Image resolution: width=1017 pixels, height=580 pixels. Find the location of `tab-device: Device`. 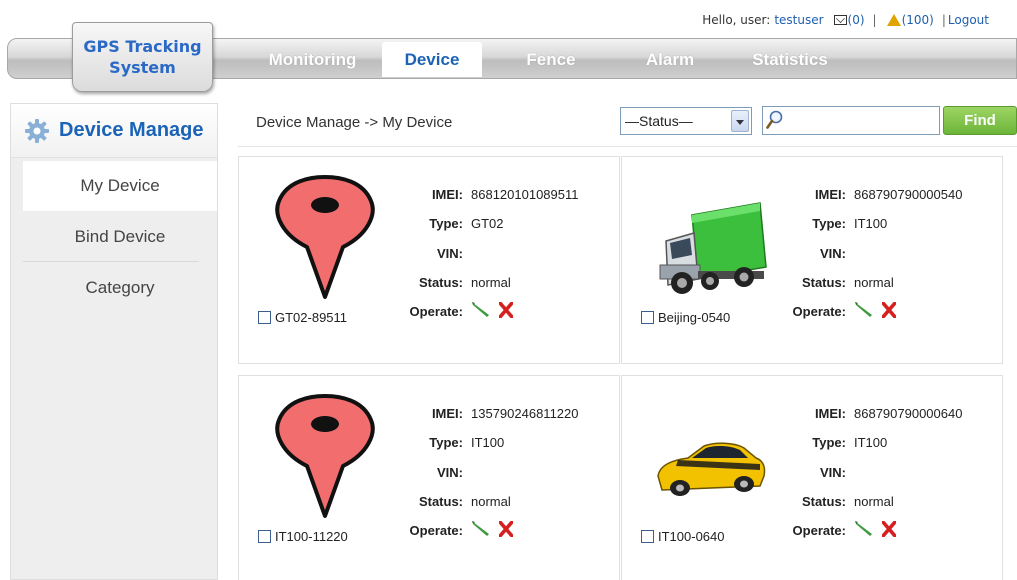

tab-device: Device is located at coordinates (432, 59).